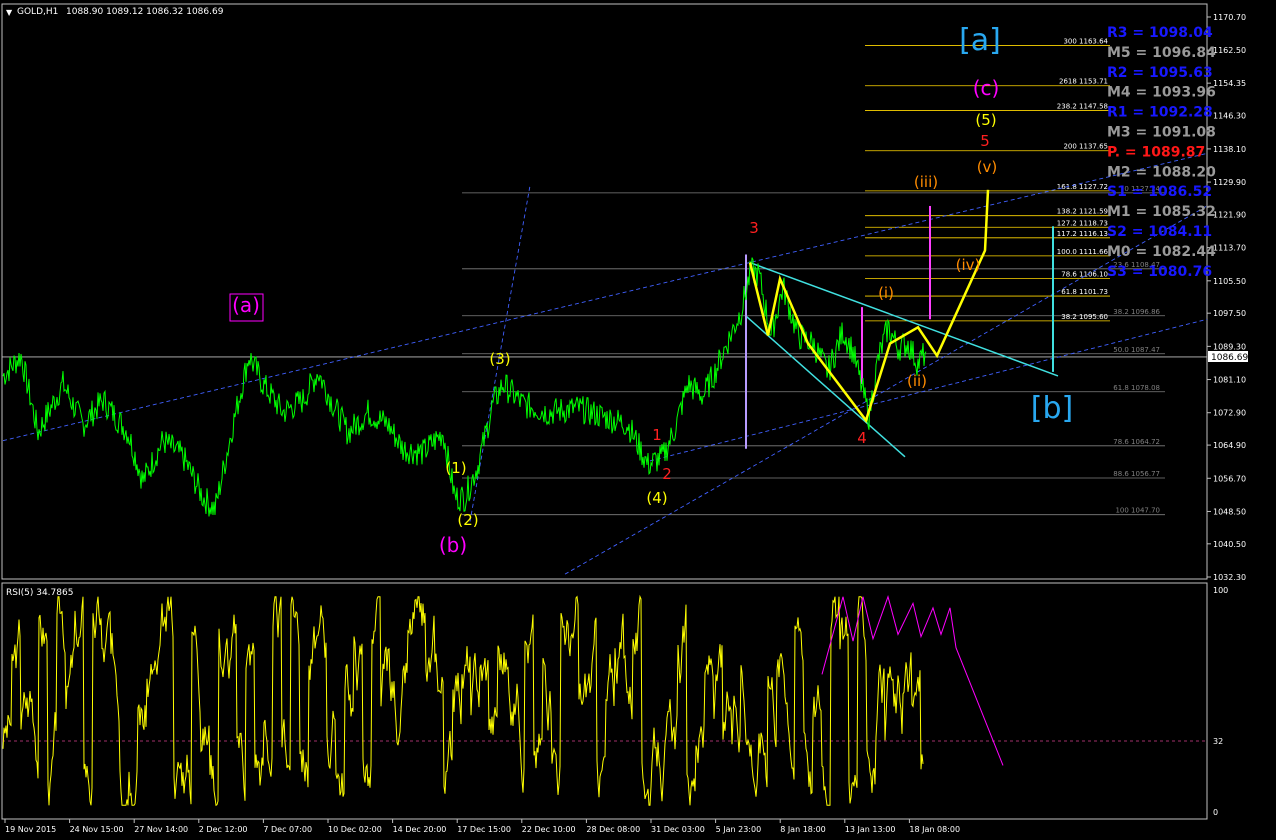  What do you see at coordinates (1229, 478) in the screenshot?
I see `price-tick-label: 1056.70` at bounding box center [1229, 478].